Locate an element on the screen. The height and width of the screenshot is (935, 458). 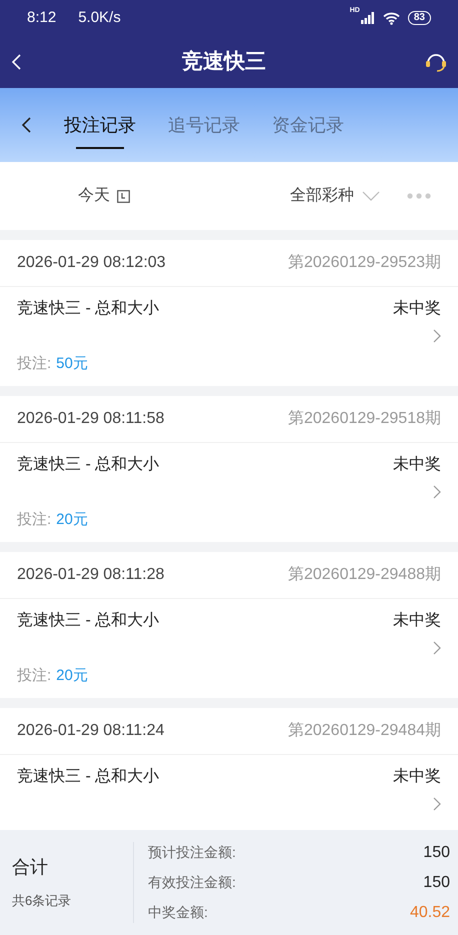
summary-value: 40.52 is located at coordinates (430, 912).